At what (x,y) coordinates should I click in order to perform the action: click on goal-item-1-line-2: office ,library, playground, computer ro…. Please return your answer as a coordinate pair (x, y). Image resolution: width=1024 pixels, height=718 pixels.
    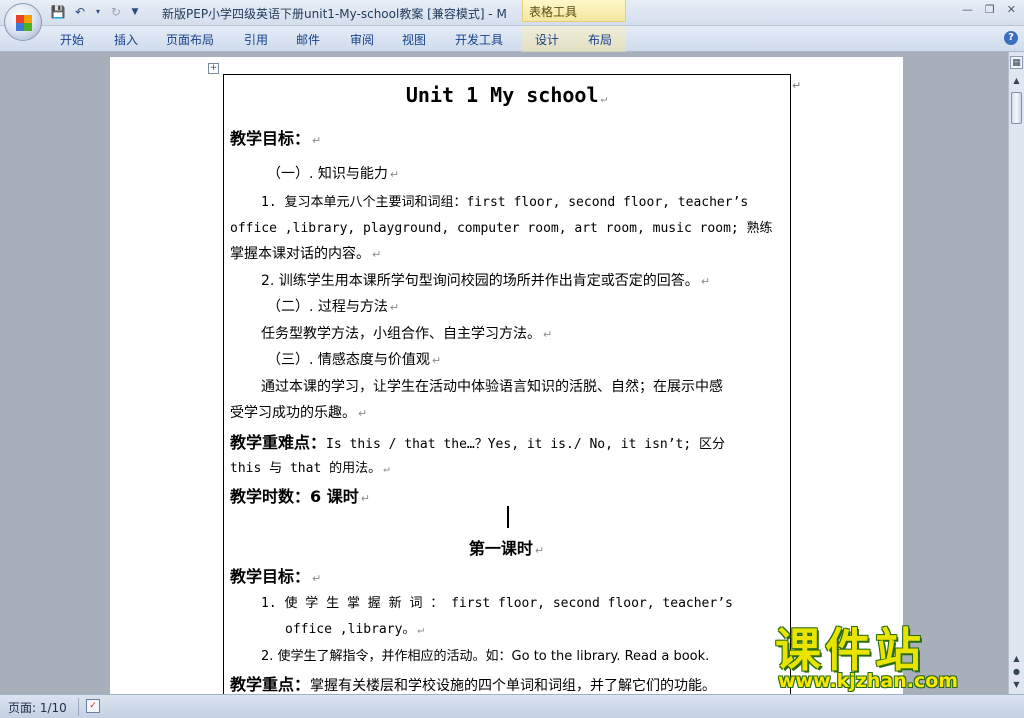
    Looking at the image, I should click on (501, 228).